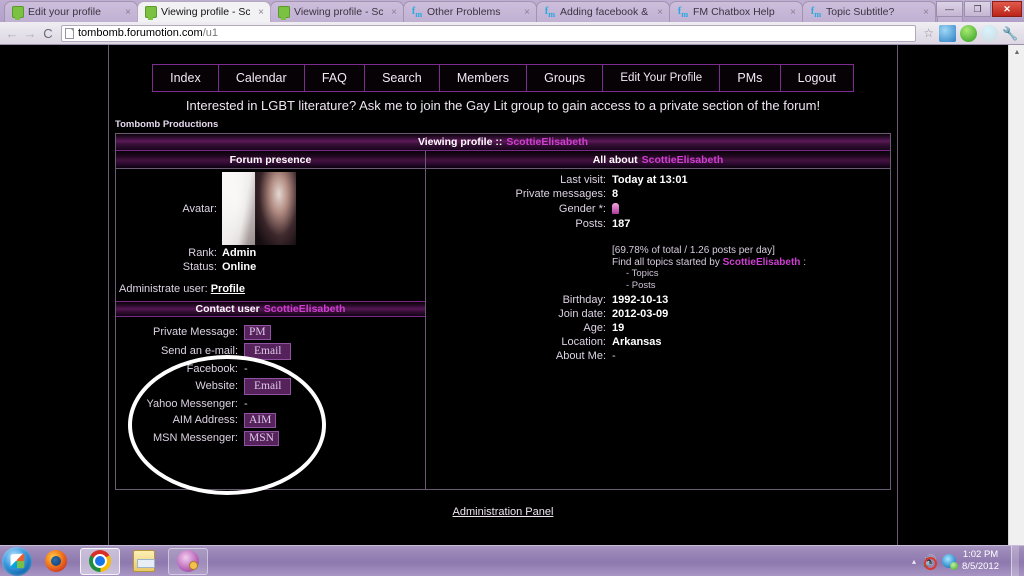 This screenshot has height=576, width=1024. What do you see at coordinates (30, 33) in the screenshot?
I see `forward-icon: →` at bounding box center [30, 33].